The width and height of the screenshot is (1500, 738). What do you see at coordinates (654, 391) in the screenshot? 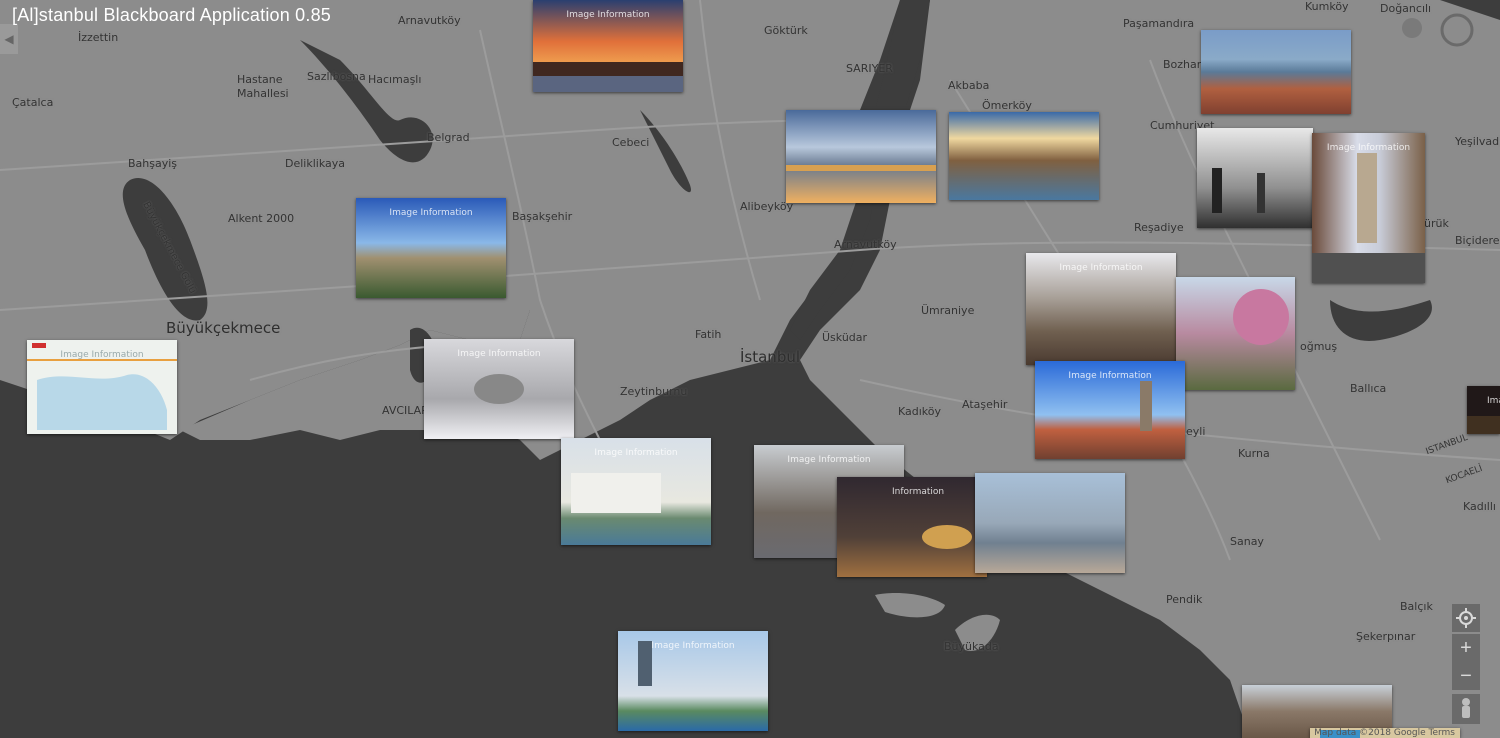
I see `map-label-zeytinburnu: Zeytinburnu` at bounding box center [654, 391].